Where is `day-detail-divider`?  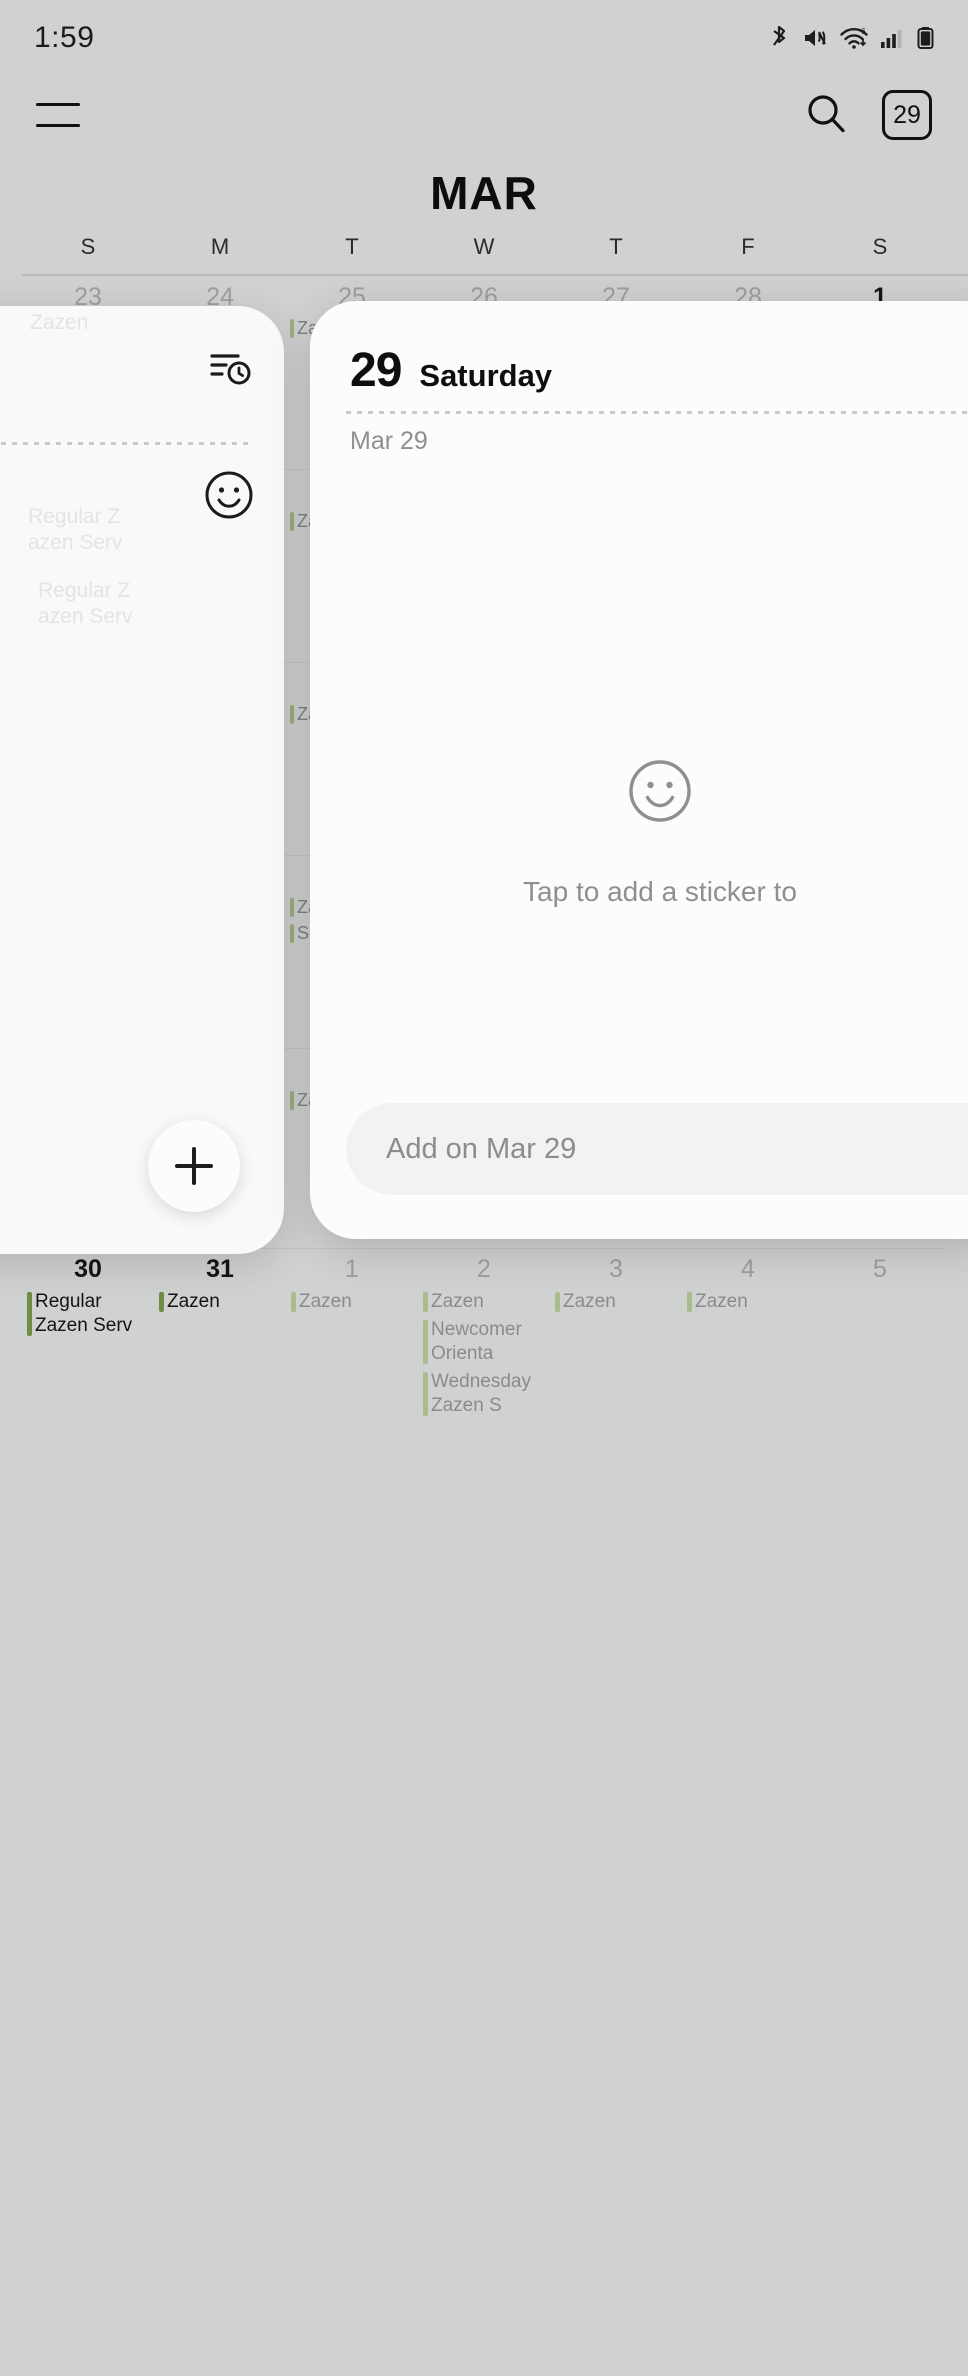 day-detail-divider is located at coordinates (657, 412).